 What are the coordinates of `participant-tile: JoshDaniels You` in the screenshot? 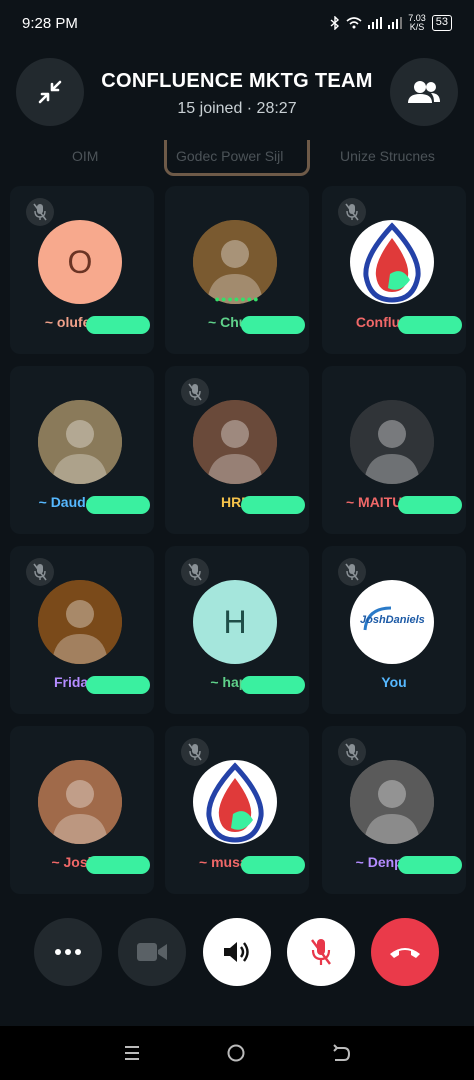 It's located at (394, 630).